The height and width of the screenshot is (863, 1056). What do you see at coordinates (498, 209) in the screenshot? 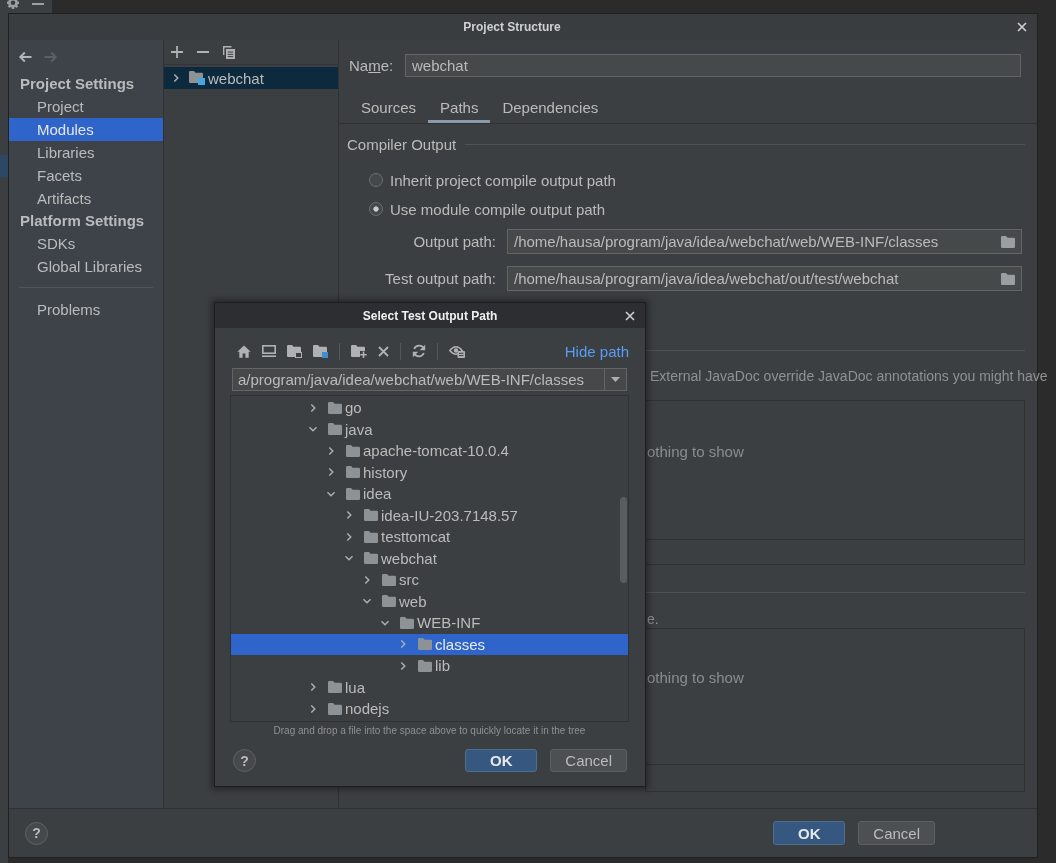
I see `radio-label: Use module compile output path` at bounding box center [498, 209].